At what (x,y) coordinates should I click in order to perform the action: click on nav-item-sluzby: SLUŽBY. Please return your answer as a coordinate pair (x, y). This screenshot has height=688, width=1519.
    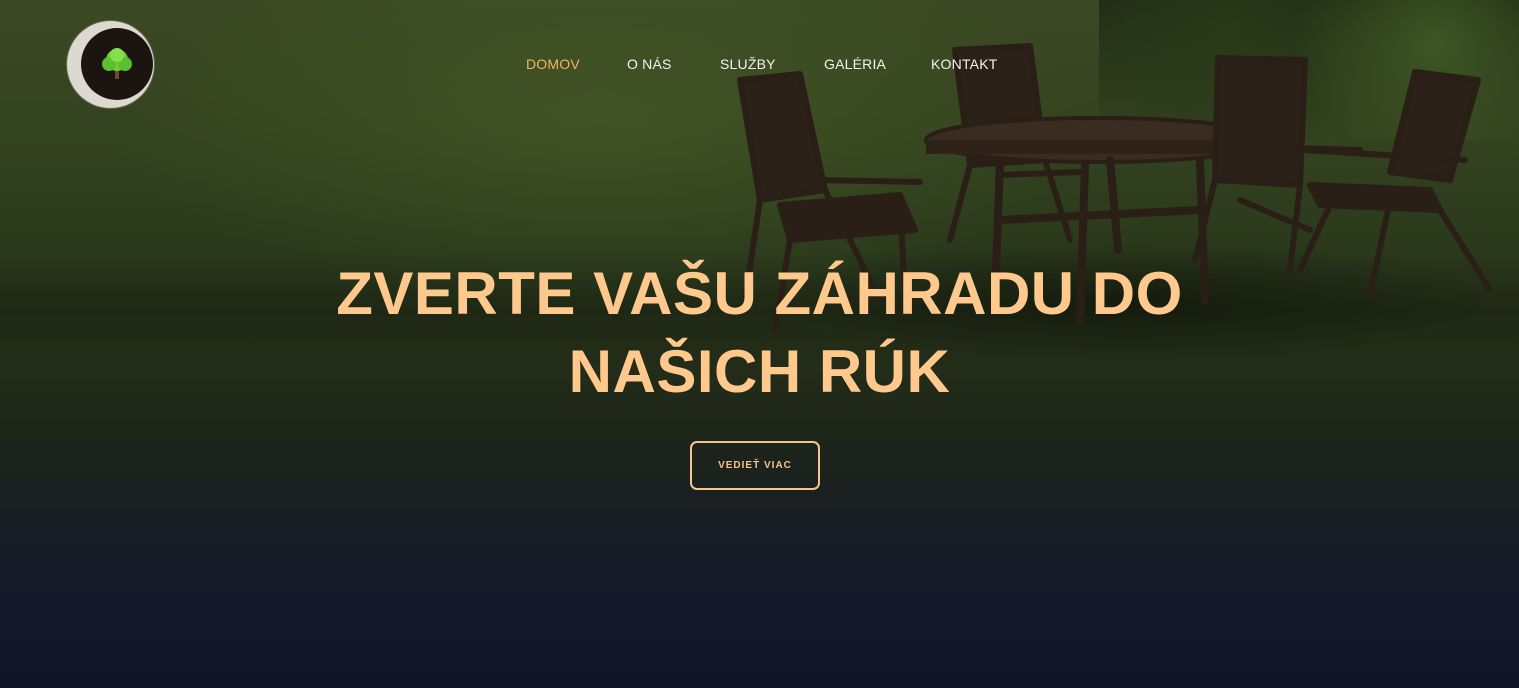
    Looking at the image, I should click on (748, 64).